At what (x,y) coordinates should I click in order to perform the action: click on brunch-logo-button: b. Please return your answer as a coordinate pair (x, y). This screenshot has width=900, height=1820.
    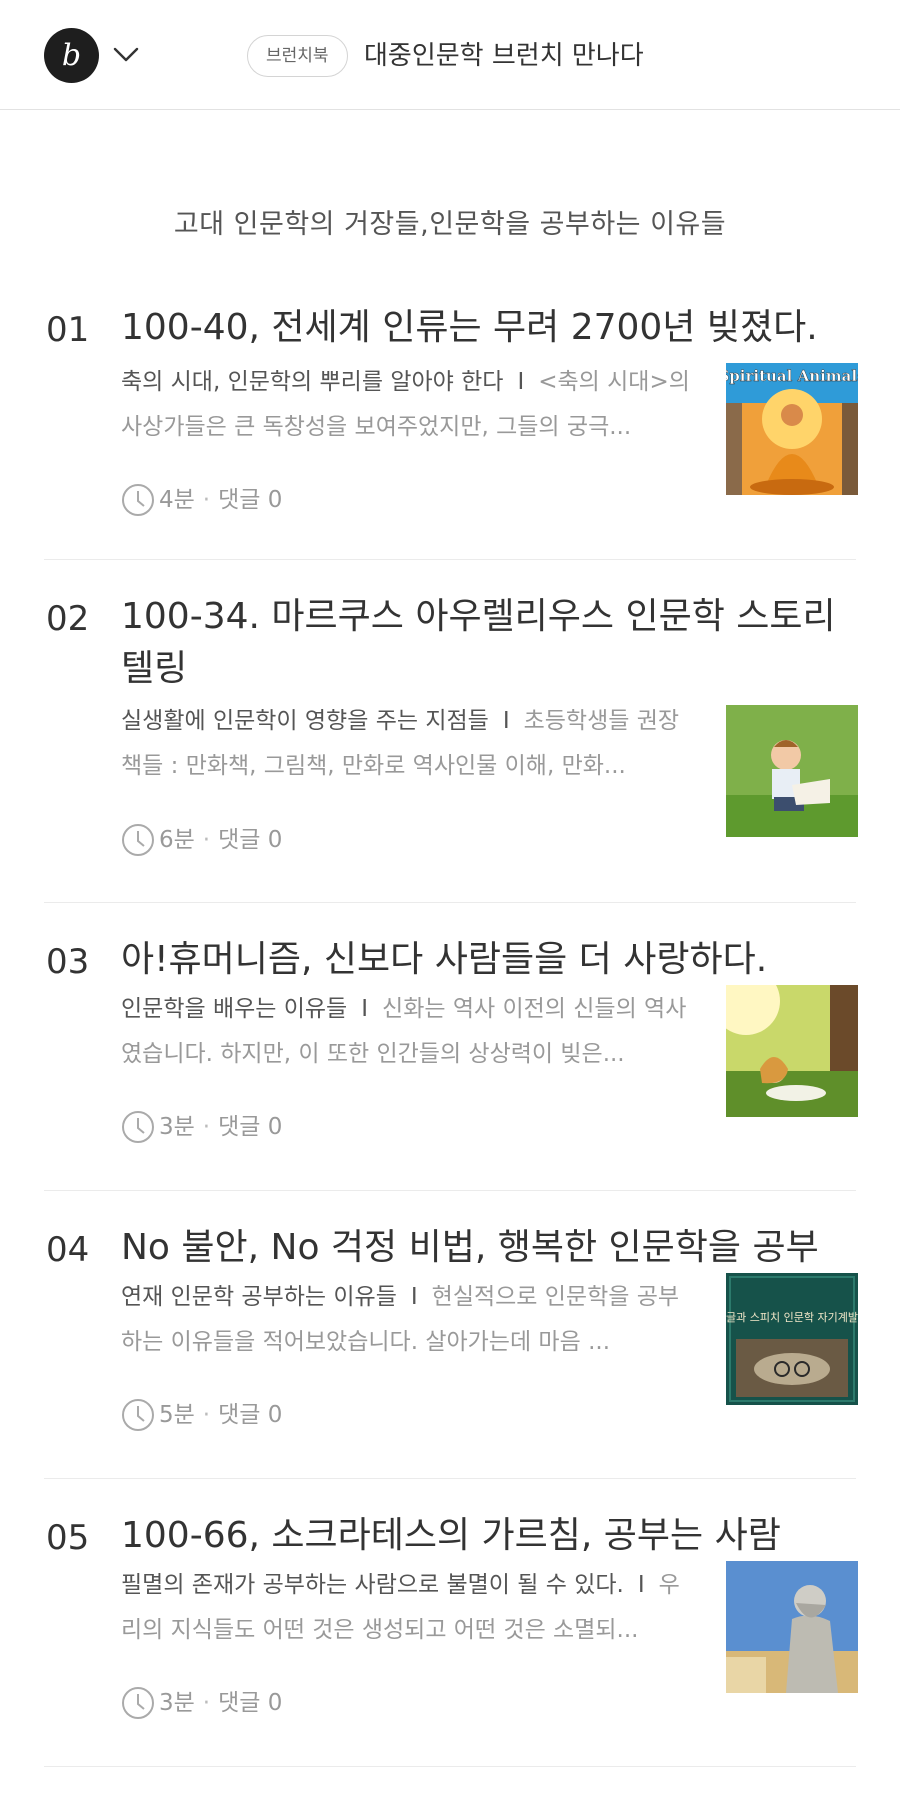
    Looking at the image, I should click on (71, 55).